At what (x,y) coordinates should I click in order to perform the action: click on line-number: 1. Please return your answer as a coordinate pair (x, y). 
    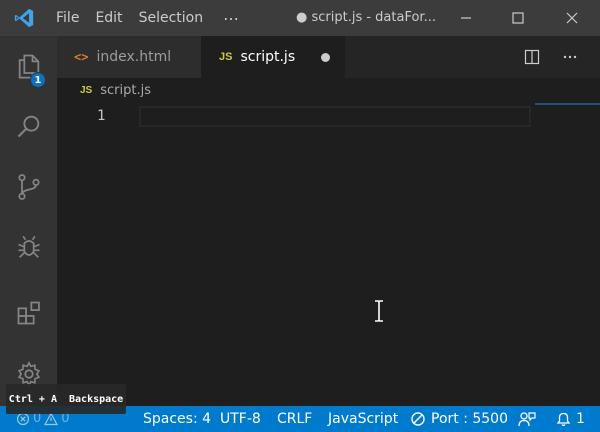
    Looking at the image, I should click on (101, 116).